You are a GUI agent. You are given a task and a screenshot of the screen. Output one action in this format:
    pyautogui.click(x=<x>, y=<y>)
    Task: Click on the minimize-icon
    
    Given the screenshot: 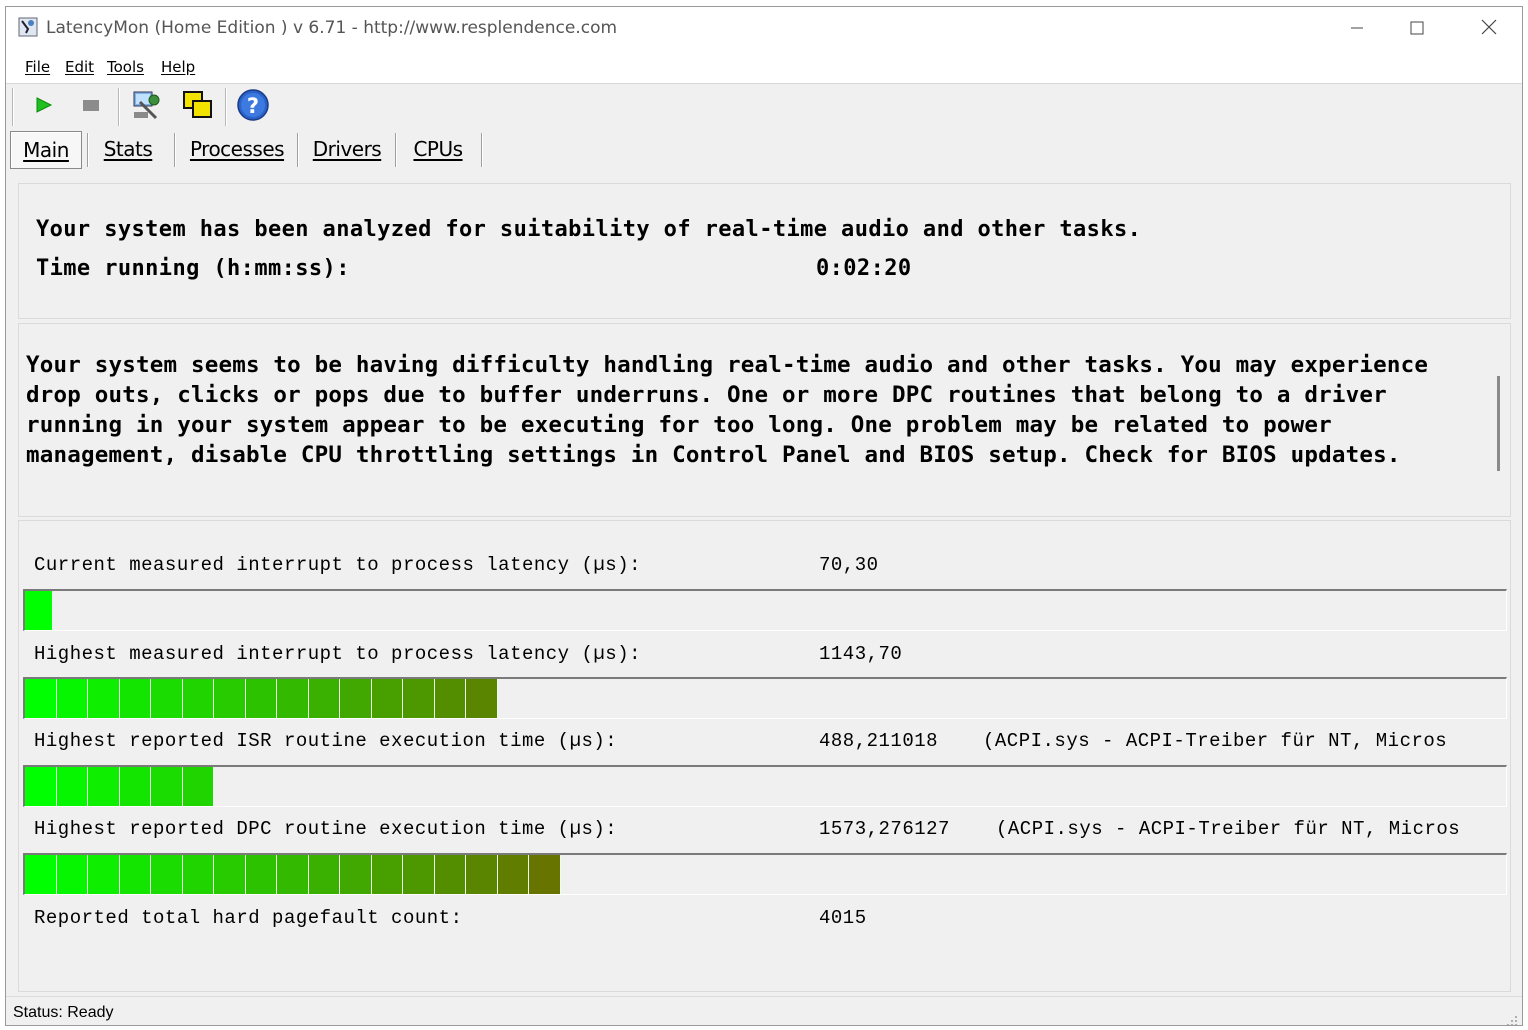 What is the action you would take?
    pyautogui.click(x=1357, y=29)
    